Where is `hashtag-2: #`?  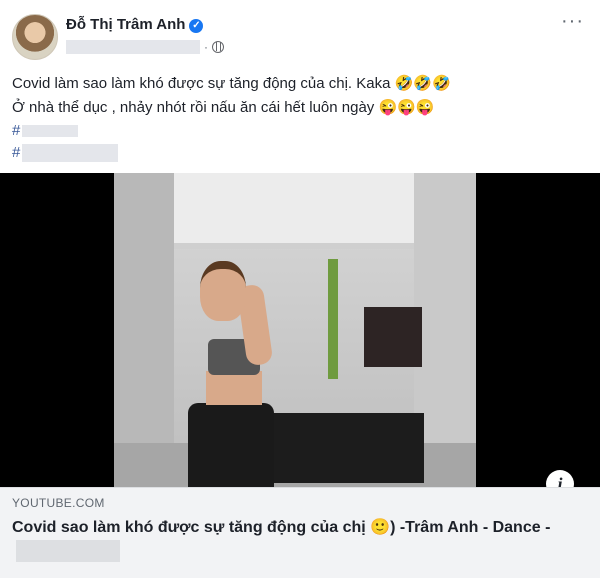
hashtag-2: # is located at coordinates (231, 153).